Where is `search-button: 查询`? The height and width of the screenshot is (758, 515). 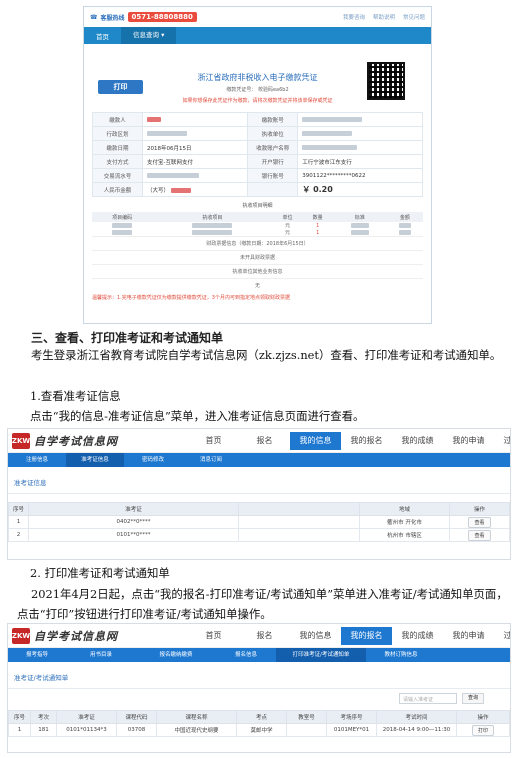
search-button: 查询 is located at coordinates (473, 698).